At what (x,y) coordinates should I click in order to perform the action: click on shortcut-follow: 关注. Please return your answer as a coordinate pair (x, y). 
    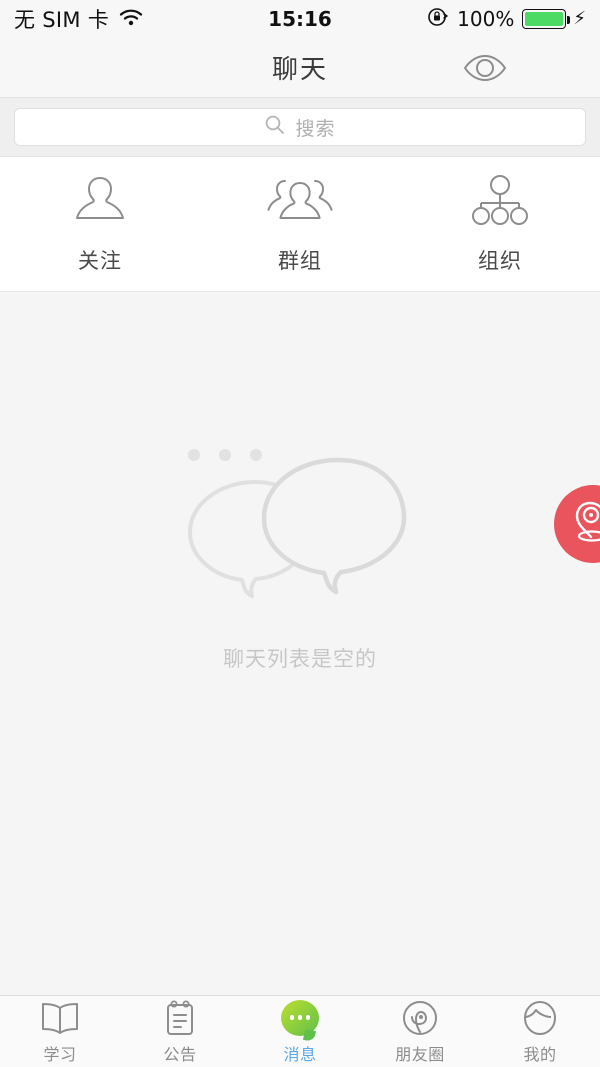
    Looking at the image, I should click on (100, 224).